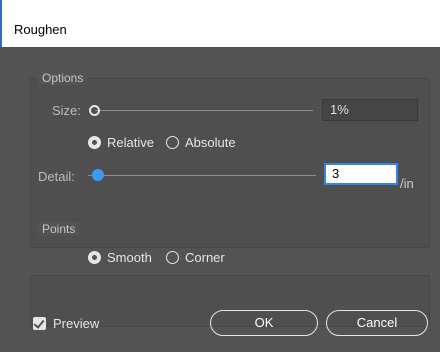  What do you see at coordinates (361, 174) in the screenshot?
I see `detail-value-field: 3` at bounding box center [361, 174].